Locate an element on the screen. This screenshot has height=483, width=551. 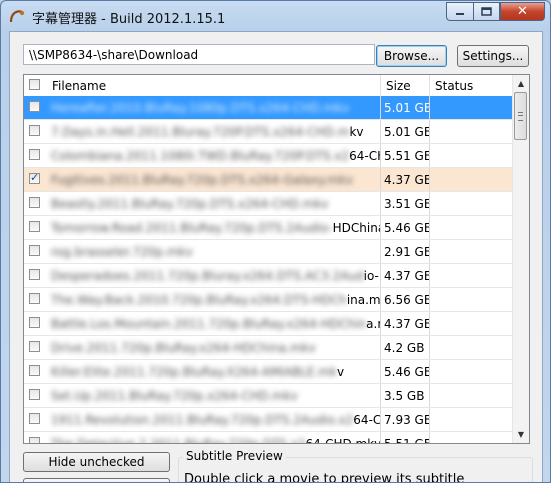
maximize-icon is located at coordinates (486, 11).